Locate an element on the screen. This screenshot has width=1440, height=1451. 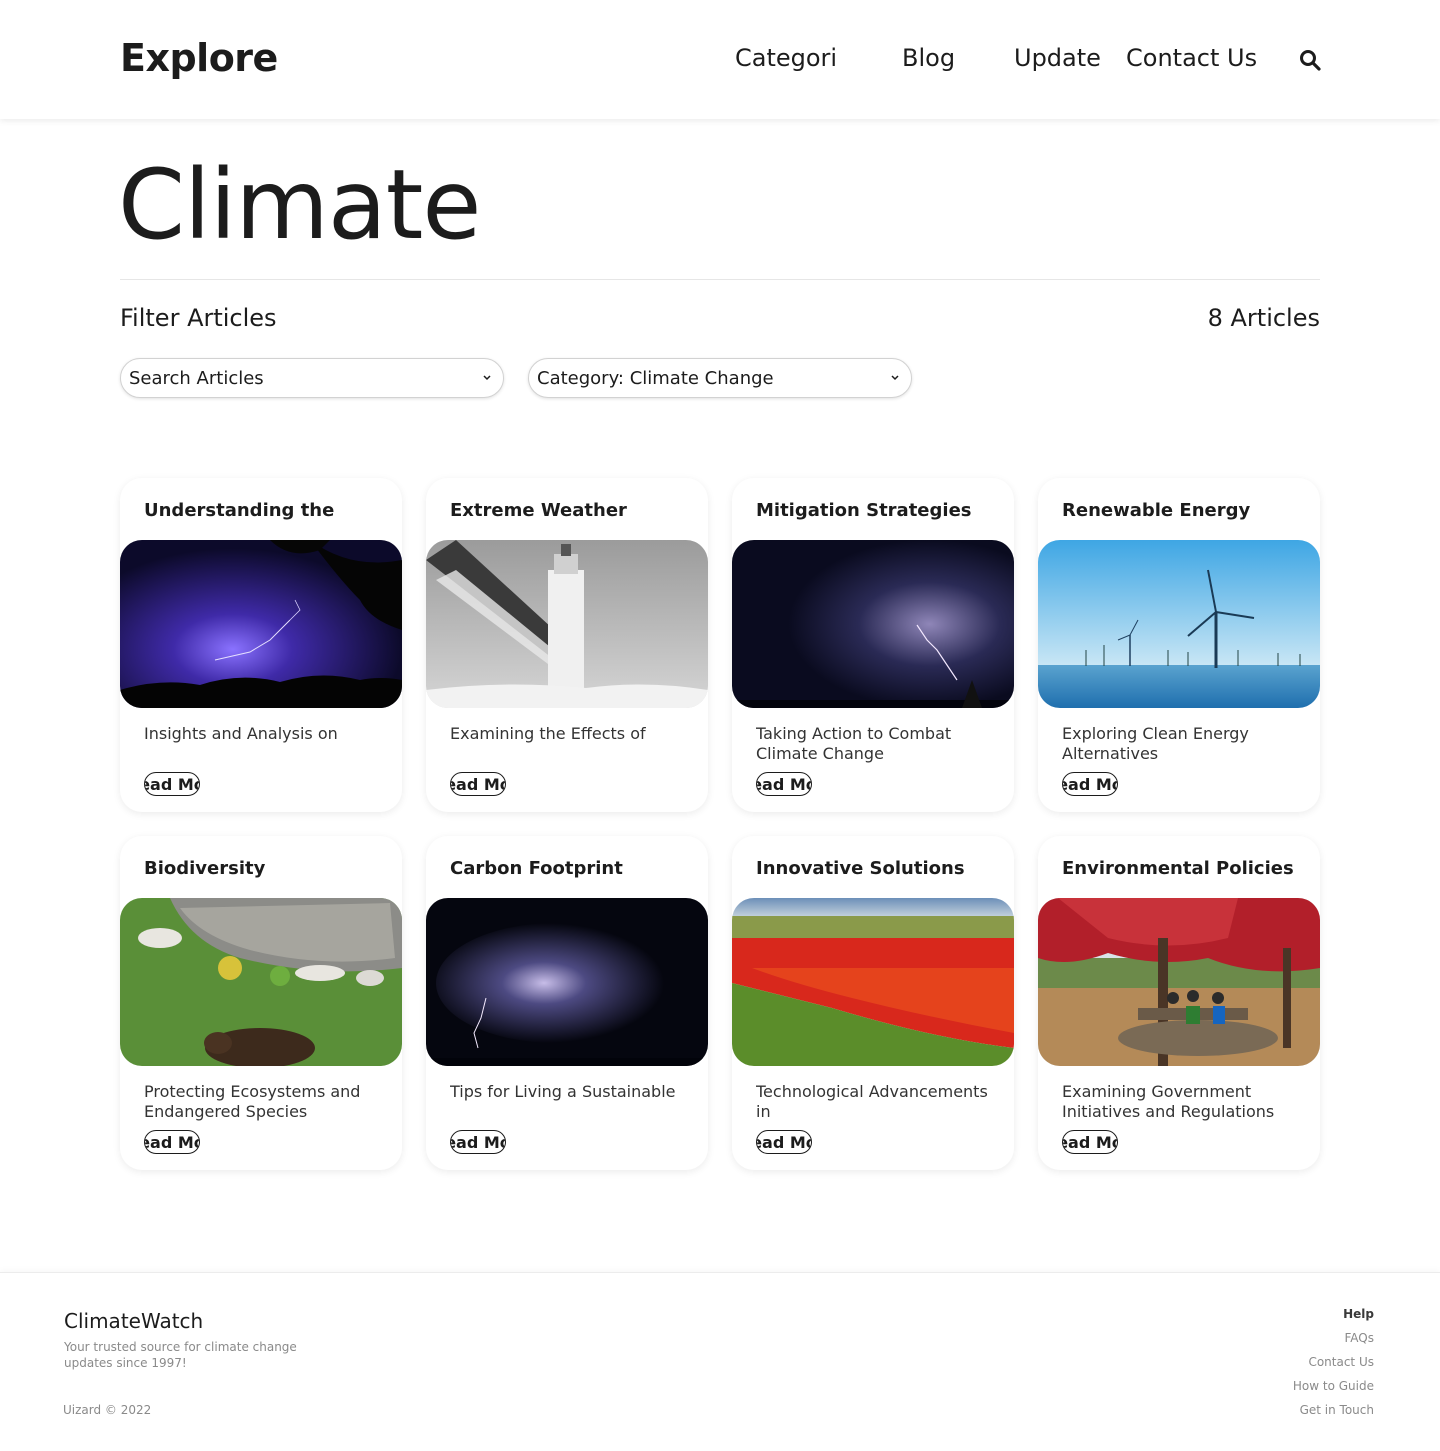
card-image-bear-garden is located at coordinates (261, 982).